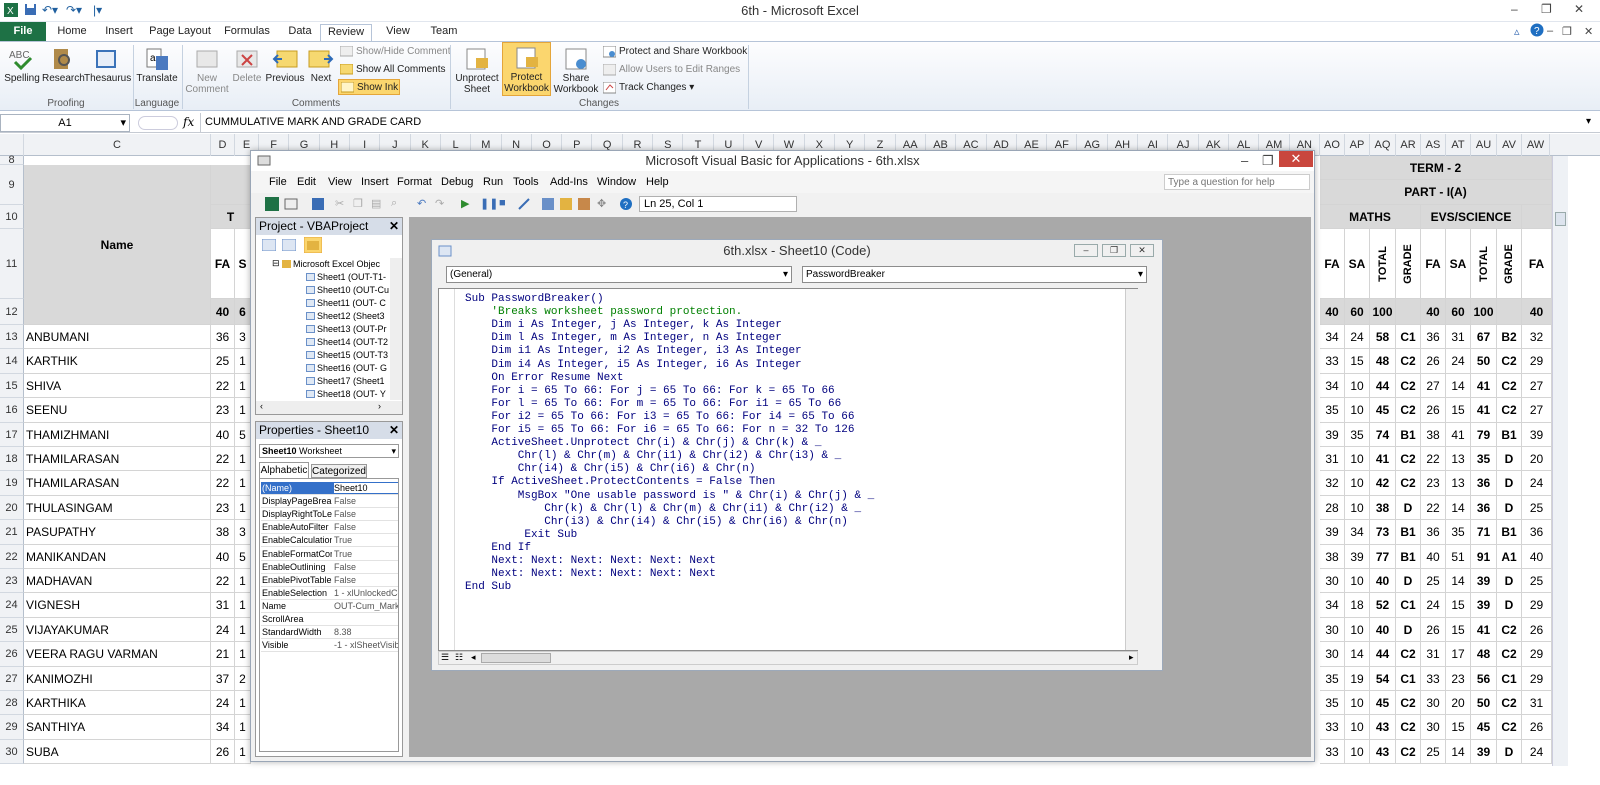 This screenshot has height=785, width=1600. I want to click on tab-formulas: Formulas, so click(247, 32).